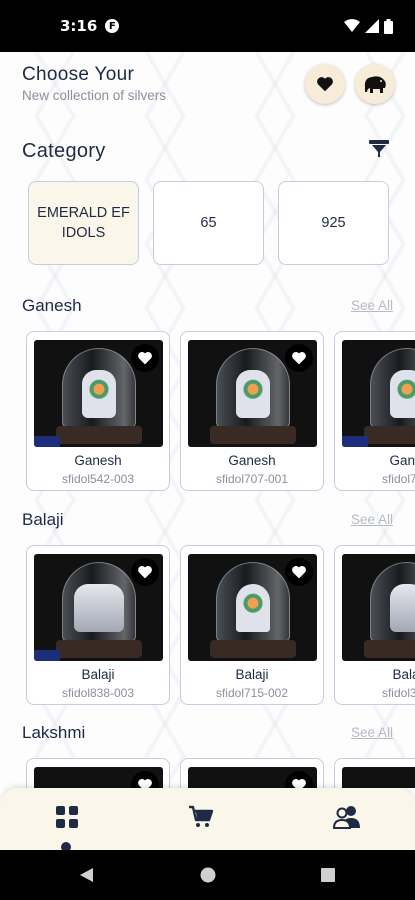  What do you see at coordinates (398, 479) in the screenshot?
I see `product-sku: sfidol710` at bounding box center [398, 479].